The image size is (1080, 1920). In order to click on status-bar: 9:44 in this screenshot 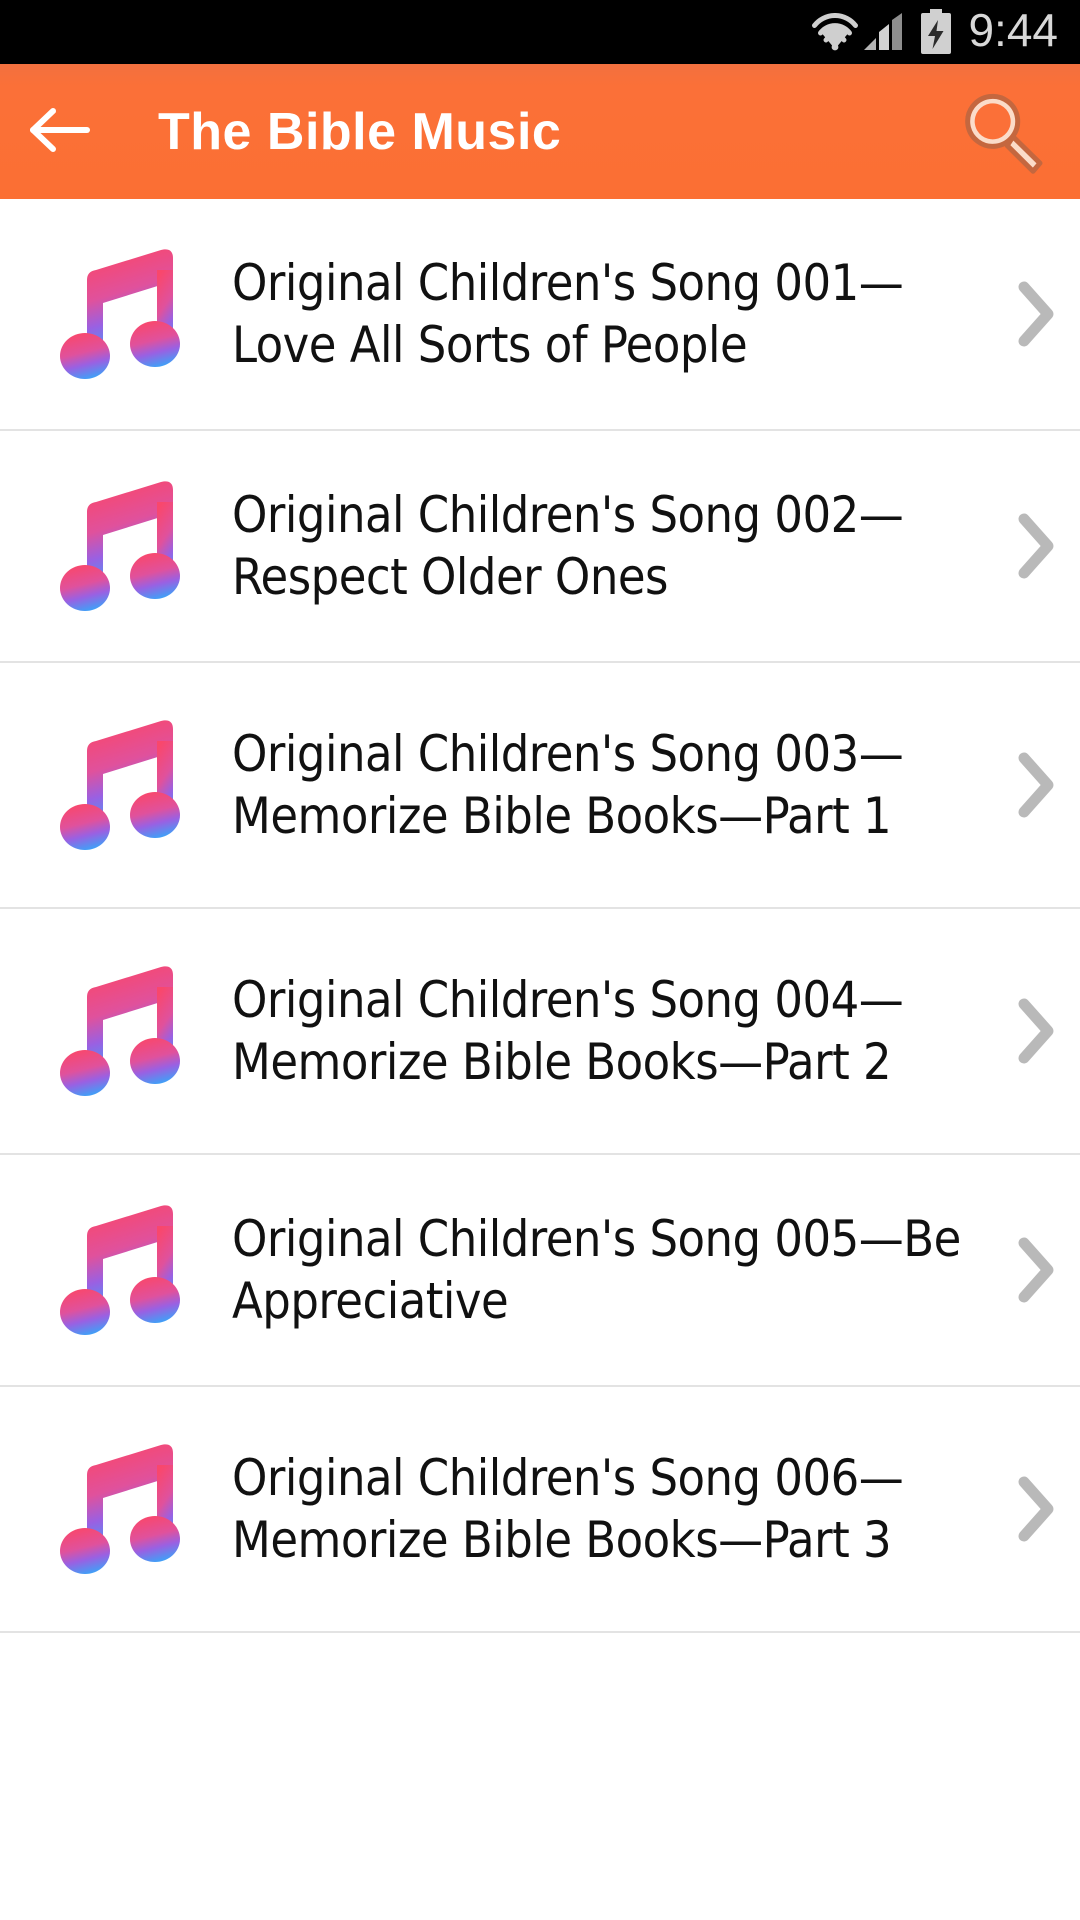, I will do `click(540, 32)`.